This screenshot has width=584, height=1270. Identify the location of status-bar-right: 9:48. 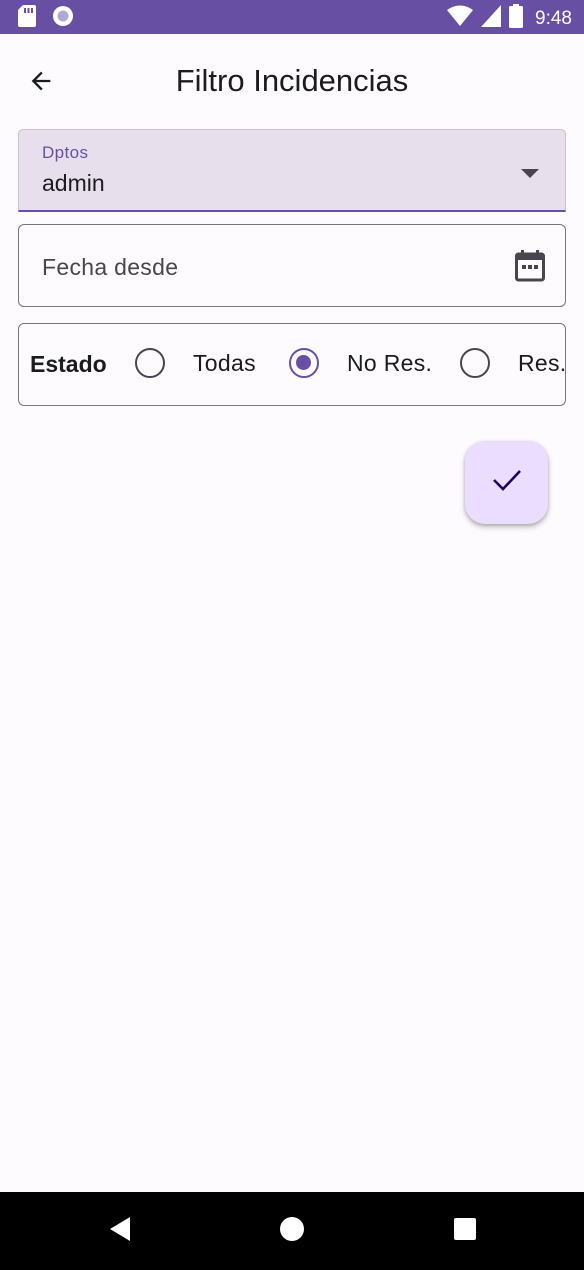
(509, 18).